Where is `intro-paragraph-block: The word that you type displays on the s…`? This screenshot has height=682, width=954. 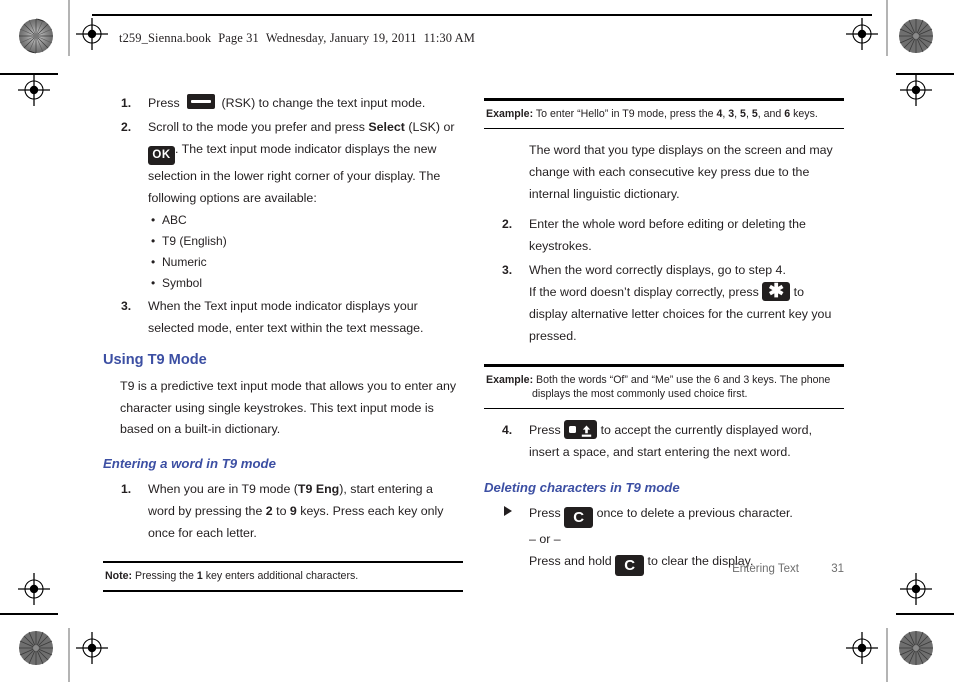
intro-paragraph-block: The word that you type displays on the s… is located at coordinates (664, 172).